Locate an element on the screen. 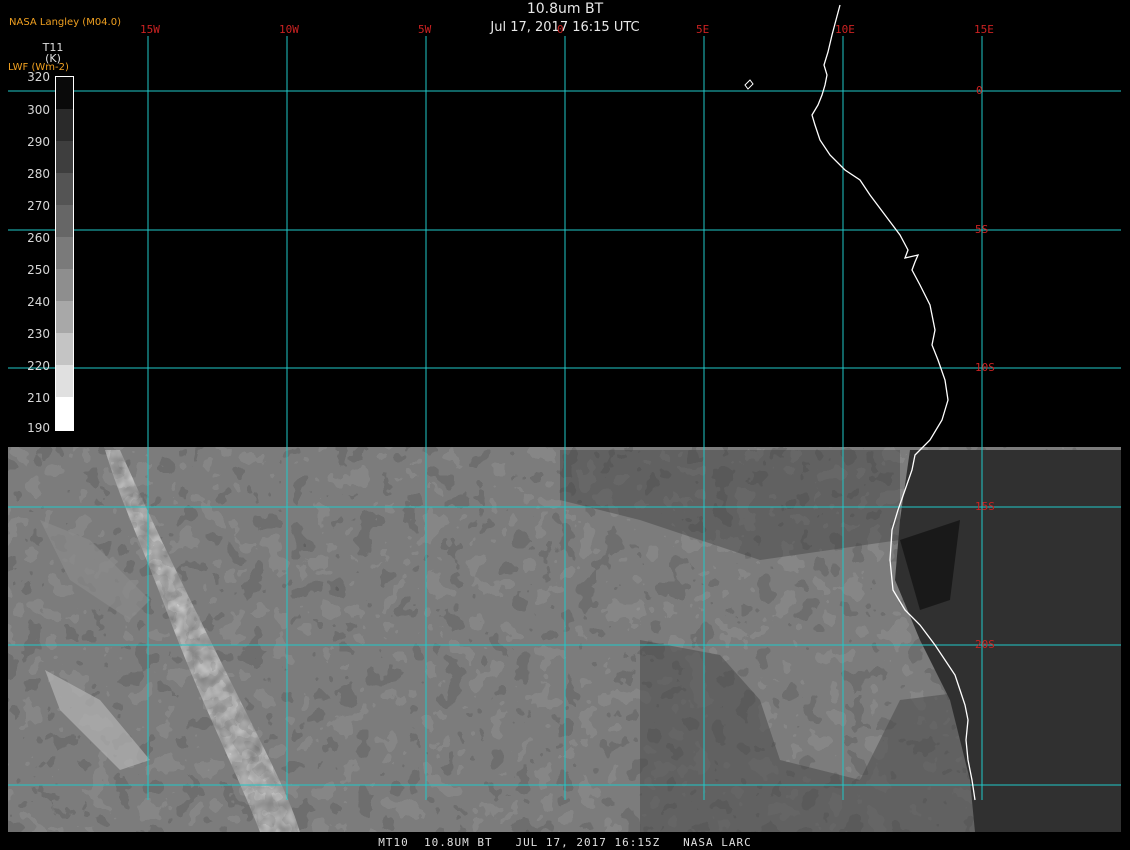 The width and height of the screenshot is (1130, 850). org-label: NASA Langley (M04.0) is located at coordinates (65, 22).